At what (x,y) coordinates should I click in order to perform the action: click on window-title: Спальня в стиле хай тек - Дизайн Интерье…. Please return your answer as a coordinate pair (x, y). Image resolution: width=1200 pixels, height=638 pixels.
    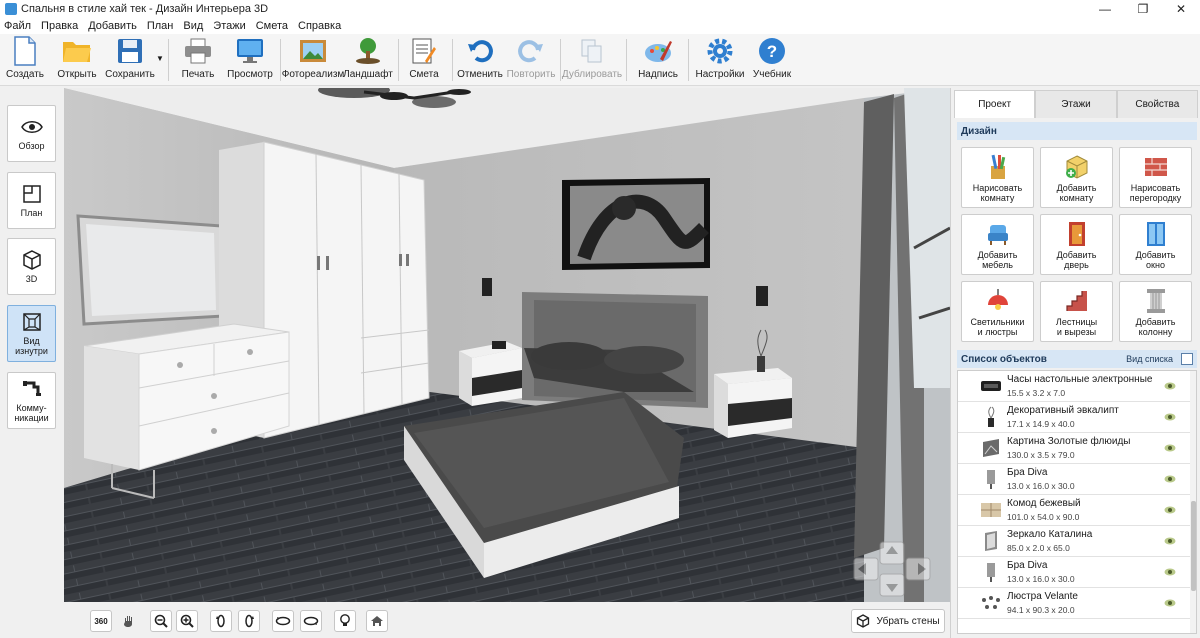
    Looking at the image, I should click on (145, 9).